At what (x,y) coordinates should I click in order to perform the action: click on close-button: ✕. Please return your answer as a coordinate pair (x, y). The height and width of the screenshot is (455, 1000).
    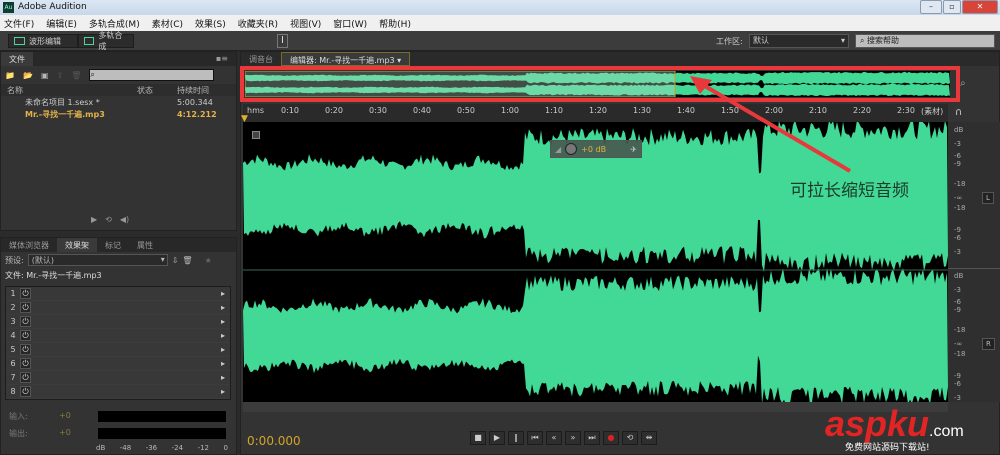
    Looking at the image, I should click on (980, 7).